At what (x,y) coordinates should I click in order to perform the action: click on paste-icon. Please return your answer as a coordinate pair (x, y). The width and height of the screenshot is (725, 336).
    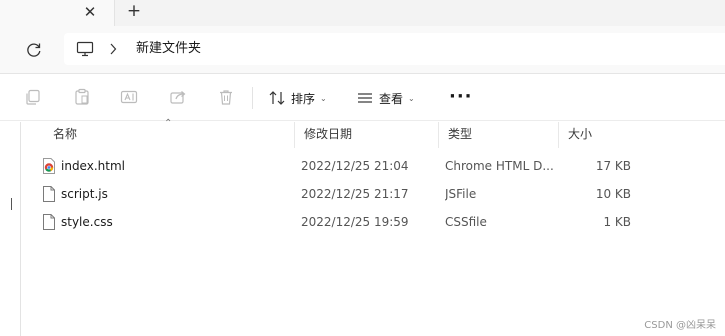
    Looking at the image, I should click on (82, 97).